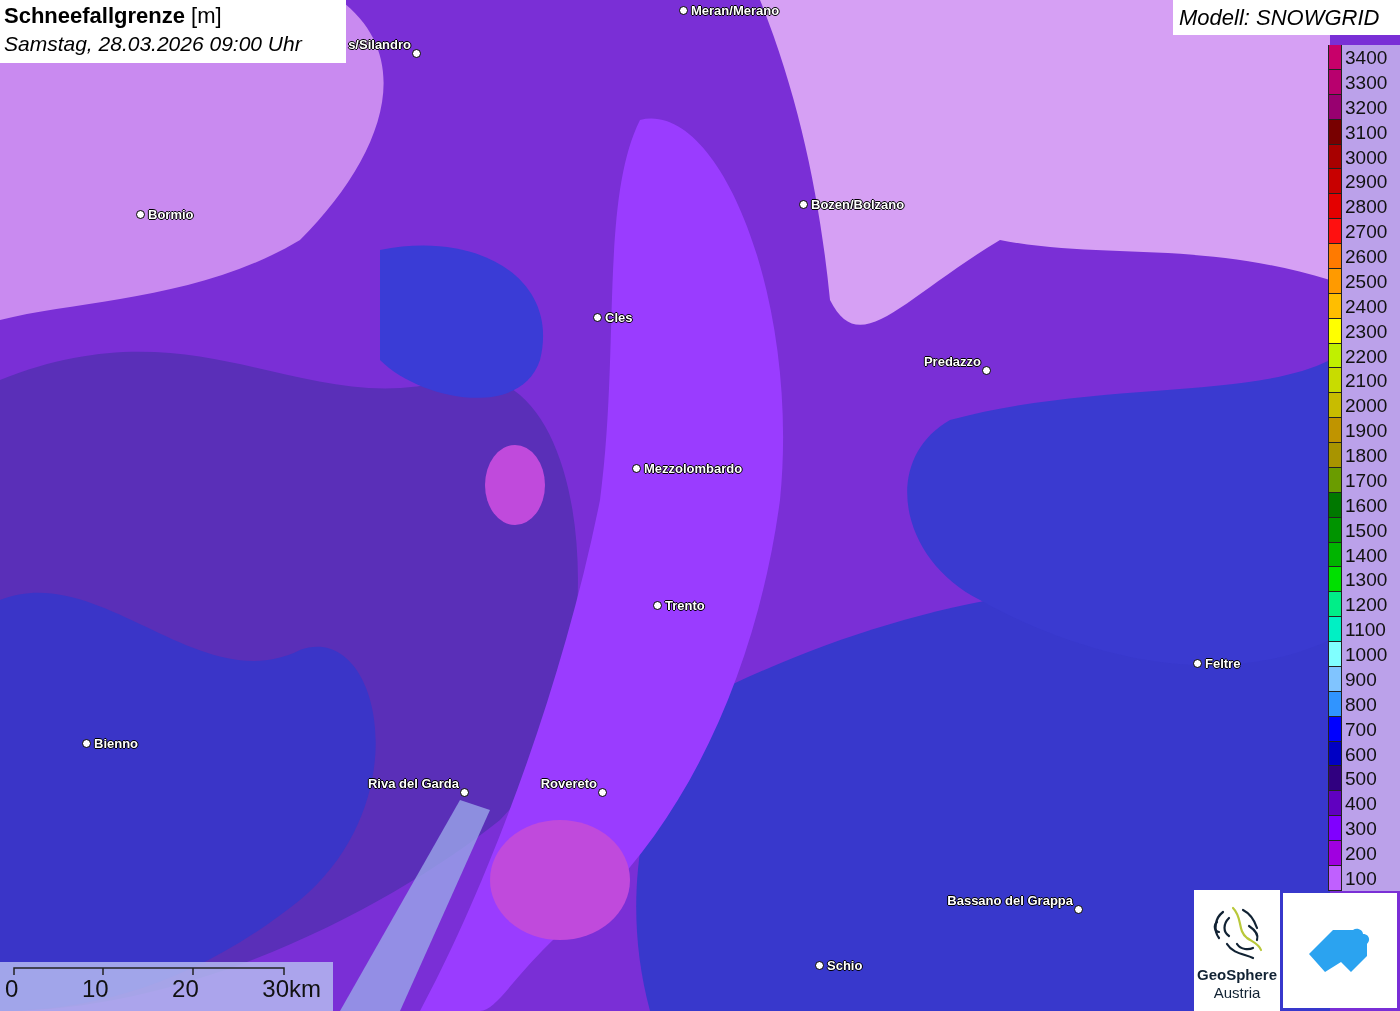  Describe the element at coordinates (1366, 555) in the screenshot. I see `legend-label: 1400` at that location.